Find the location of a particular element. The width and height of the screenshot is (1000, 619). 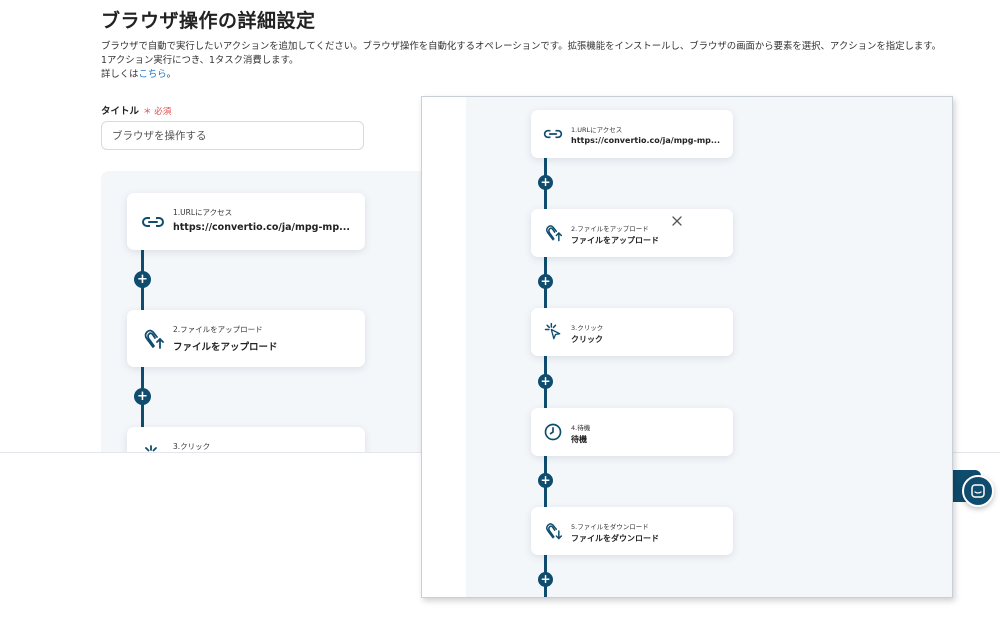

flow-step-card: 4.待機 待機 is located at coordinates (632, 432).